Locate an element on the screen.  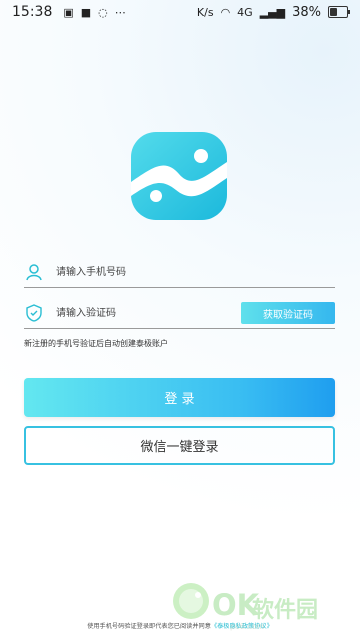
wifi-icon: ◠ is located at coordinates (225, 12).